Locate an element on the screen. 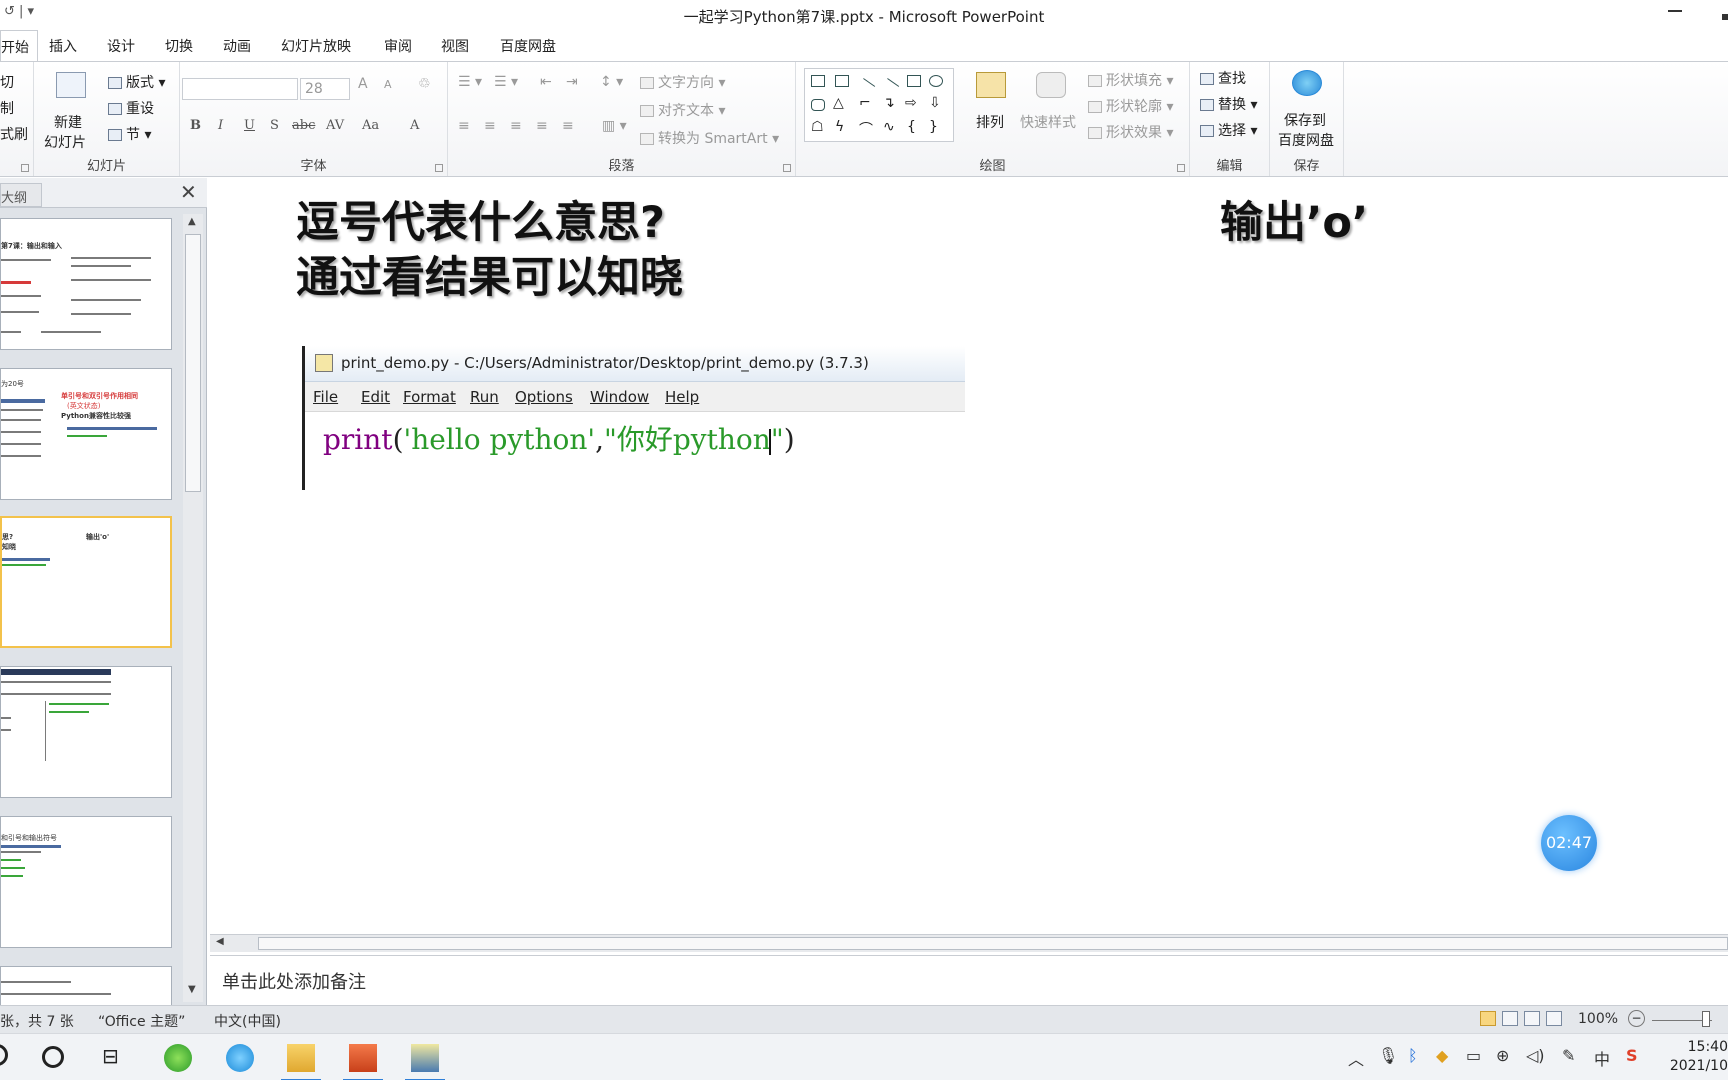 The width and height of the screenshot is (1728, 1080). down-arrow-shape-icon: ⇩ is located at coordinates (935, 103).